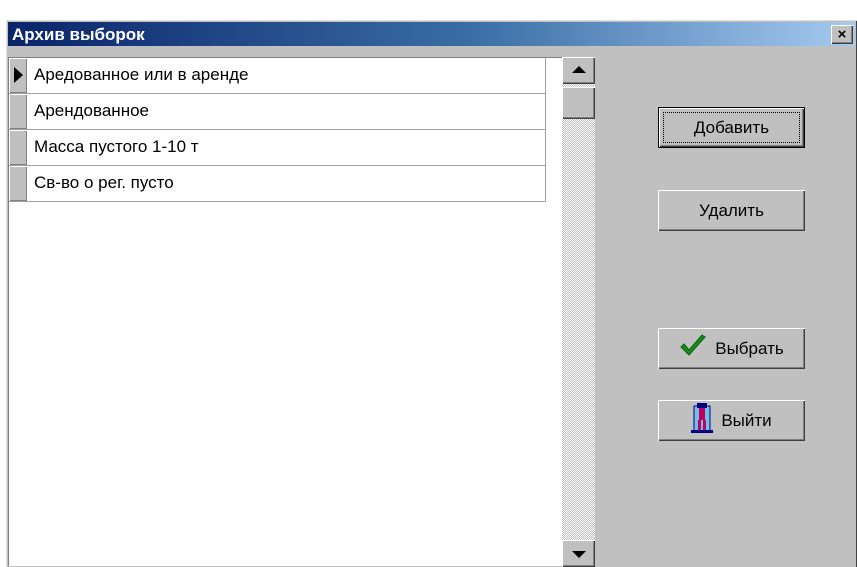  I want to click on arrow-up-icon, so click(579, 69).